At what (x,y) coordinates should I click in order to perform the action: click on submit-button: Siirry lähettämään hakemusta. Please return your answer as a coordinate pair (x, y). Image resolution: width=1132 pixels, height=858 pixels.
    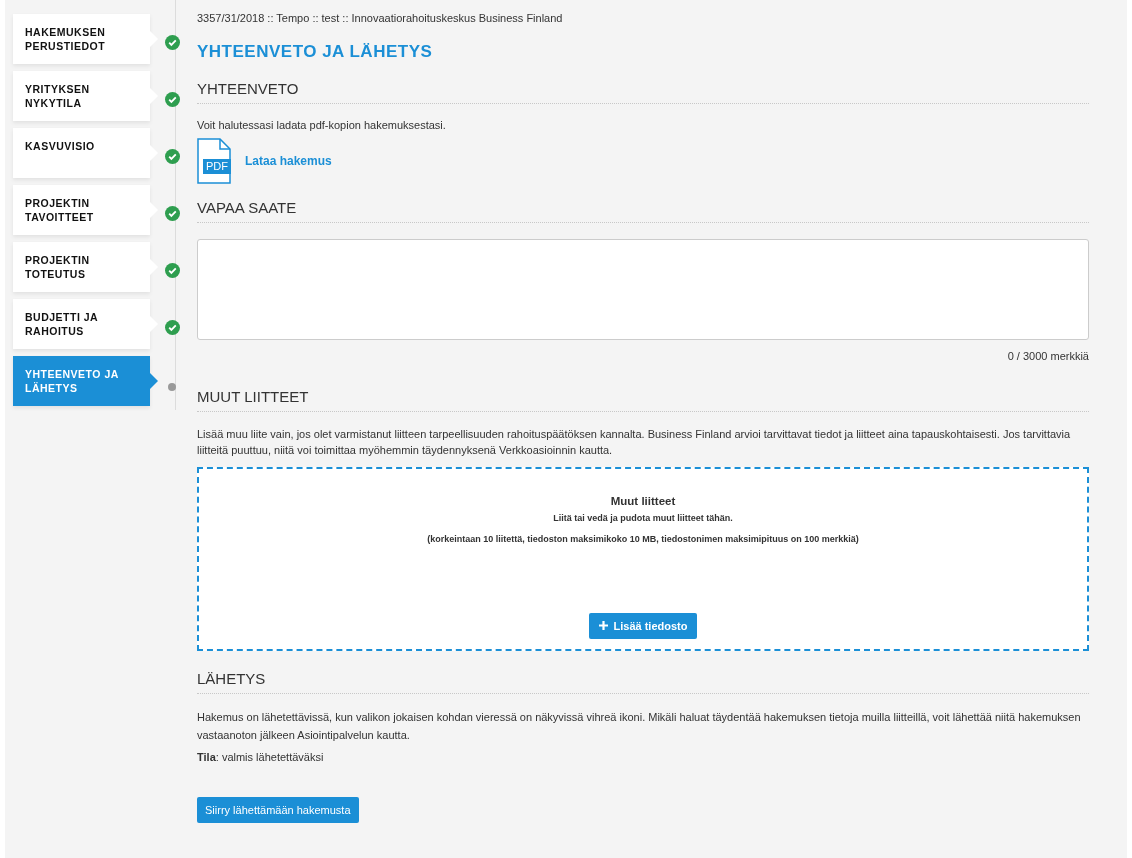
    Looking at the image, I should click on (278, 810).